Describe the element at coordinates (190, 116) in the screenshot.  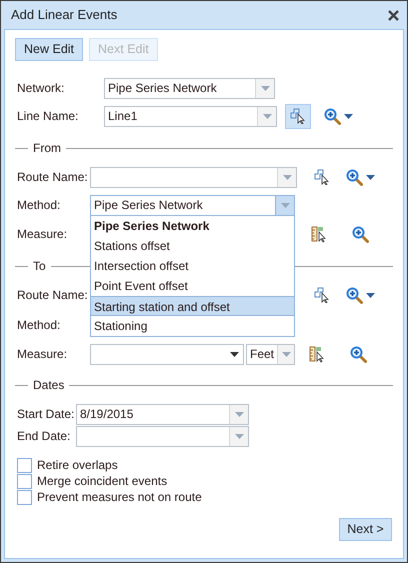
I see `line-name-select: Line1` at that location.